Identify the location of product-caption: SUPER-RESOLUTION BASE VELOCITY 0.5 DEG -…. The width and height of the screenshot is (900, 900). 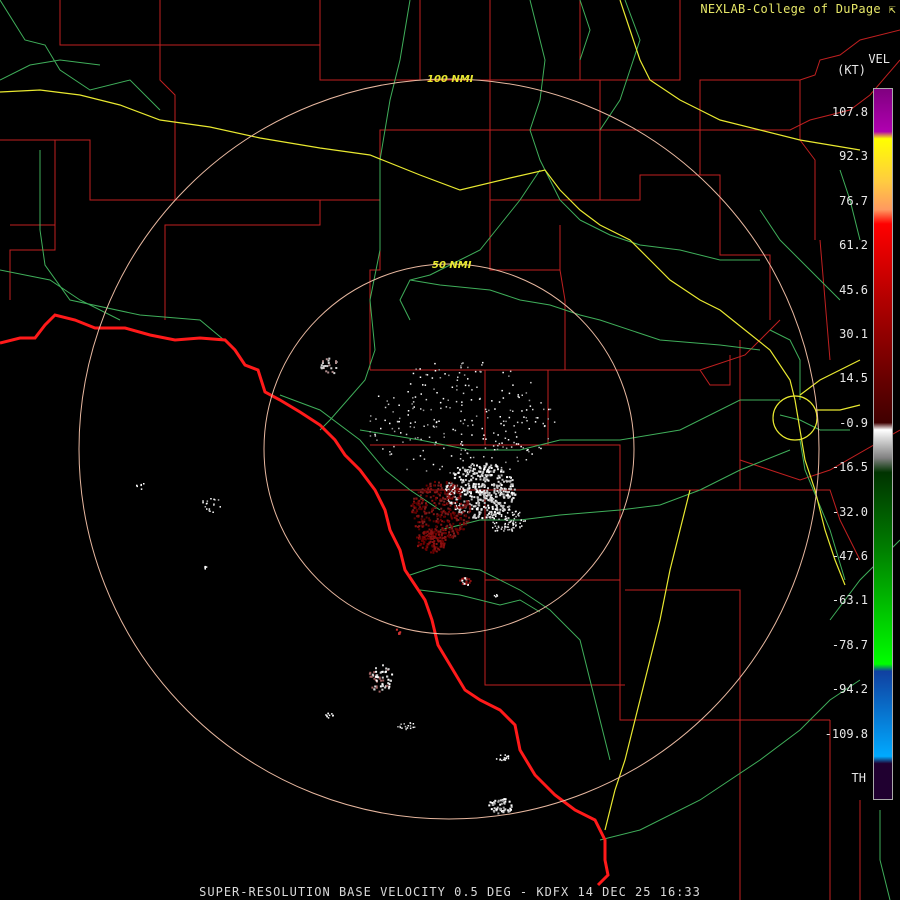
(450, 892).